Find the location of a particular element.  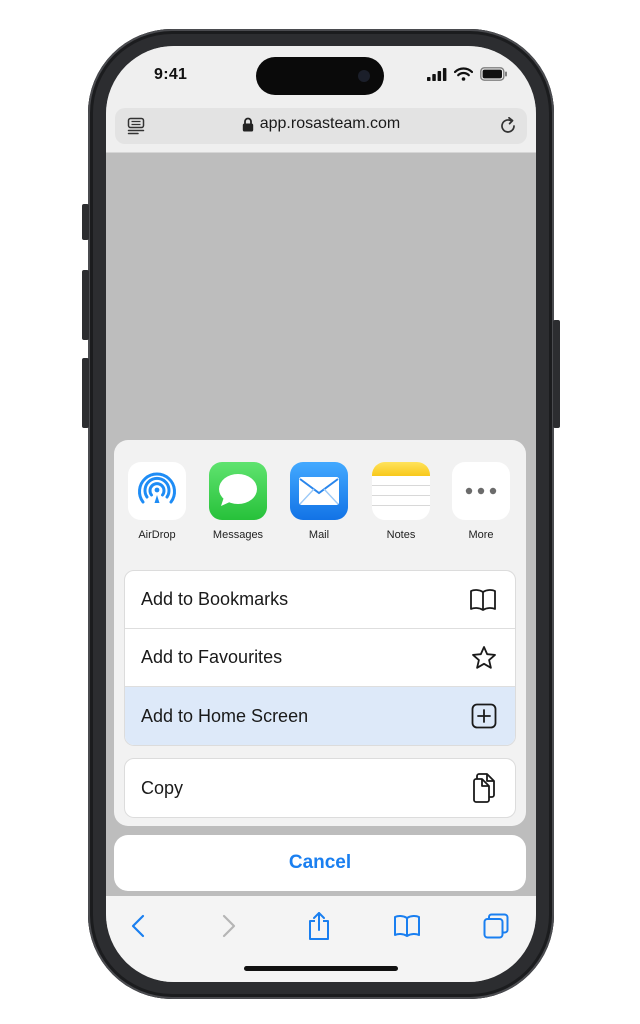

share-app-label: Notes is located at coordinates (401, 535).